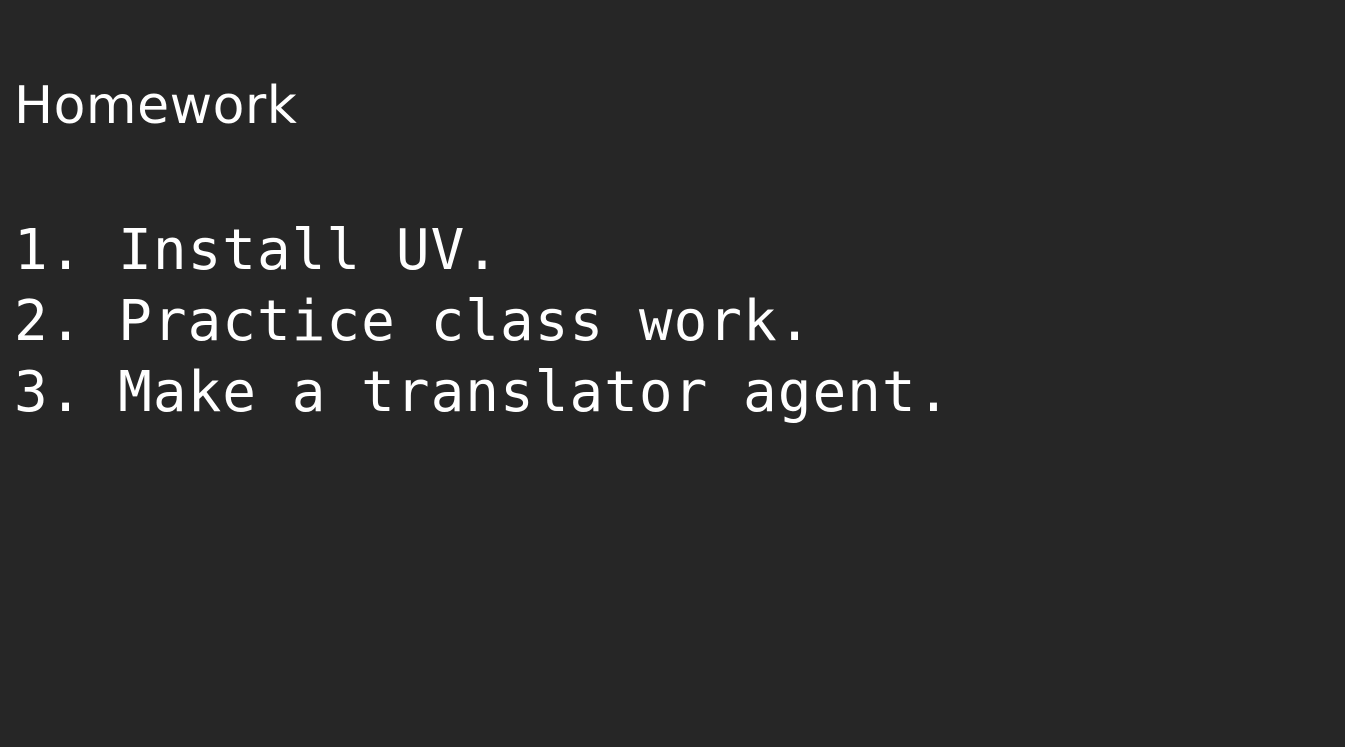 The width and height of the screenshot is (1345, 747). I want to click on list-item: 2. Practice class work., so click(413, 321).